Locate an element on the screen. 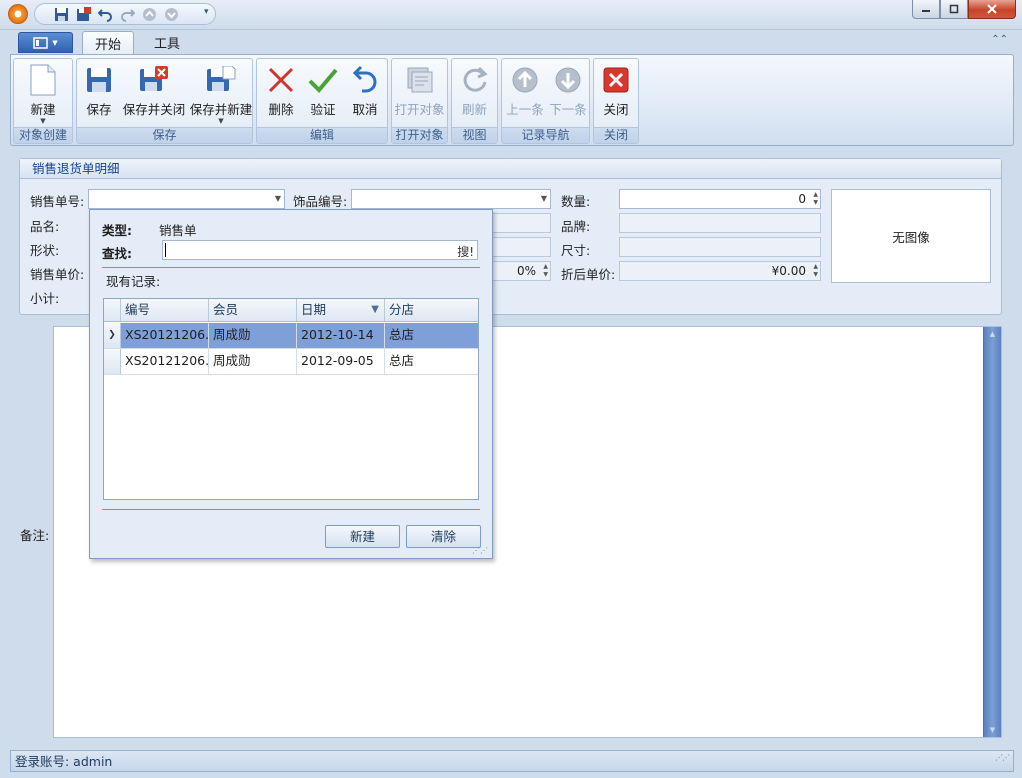  popup-resize-grip-icon: ⋰⋰ is located at coordinates (480, 550).